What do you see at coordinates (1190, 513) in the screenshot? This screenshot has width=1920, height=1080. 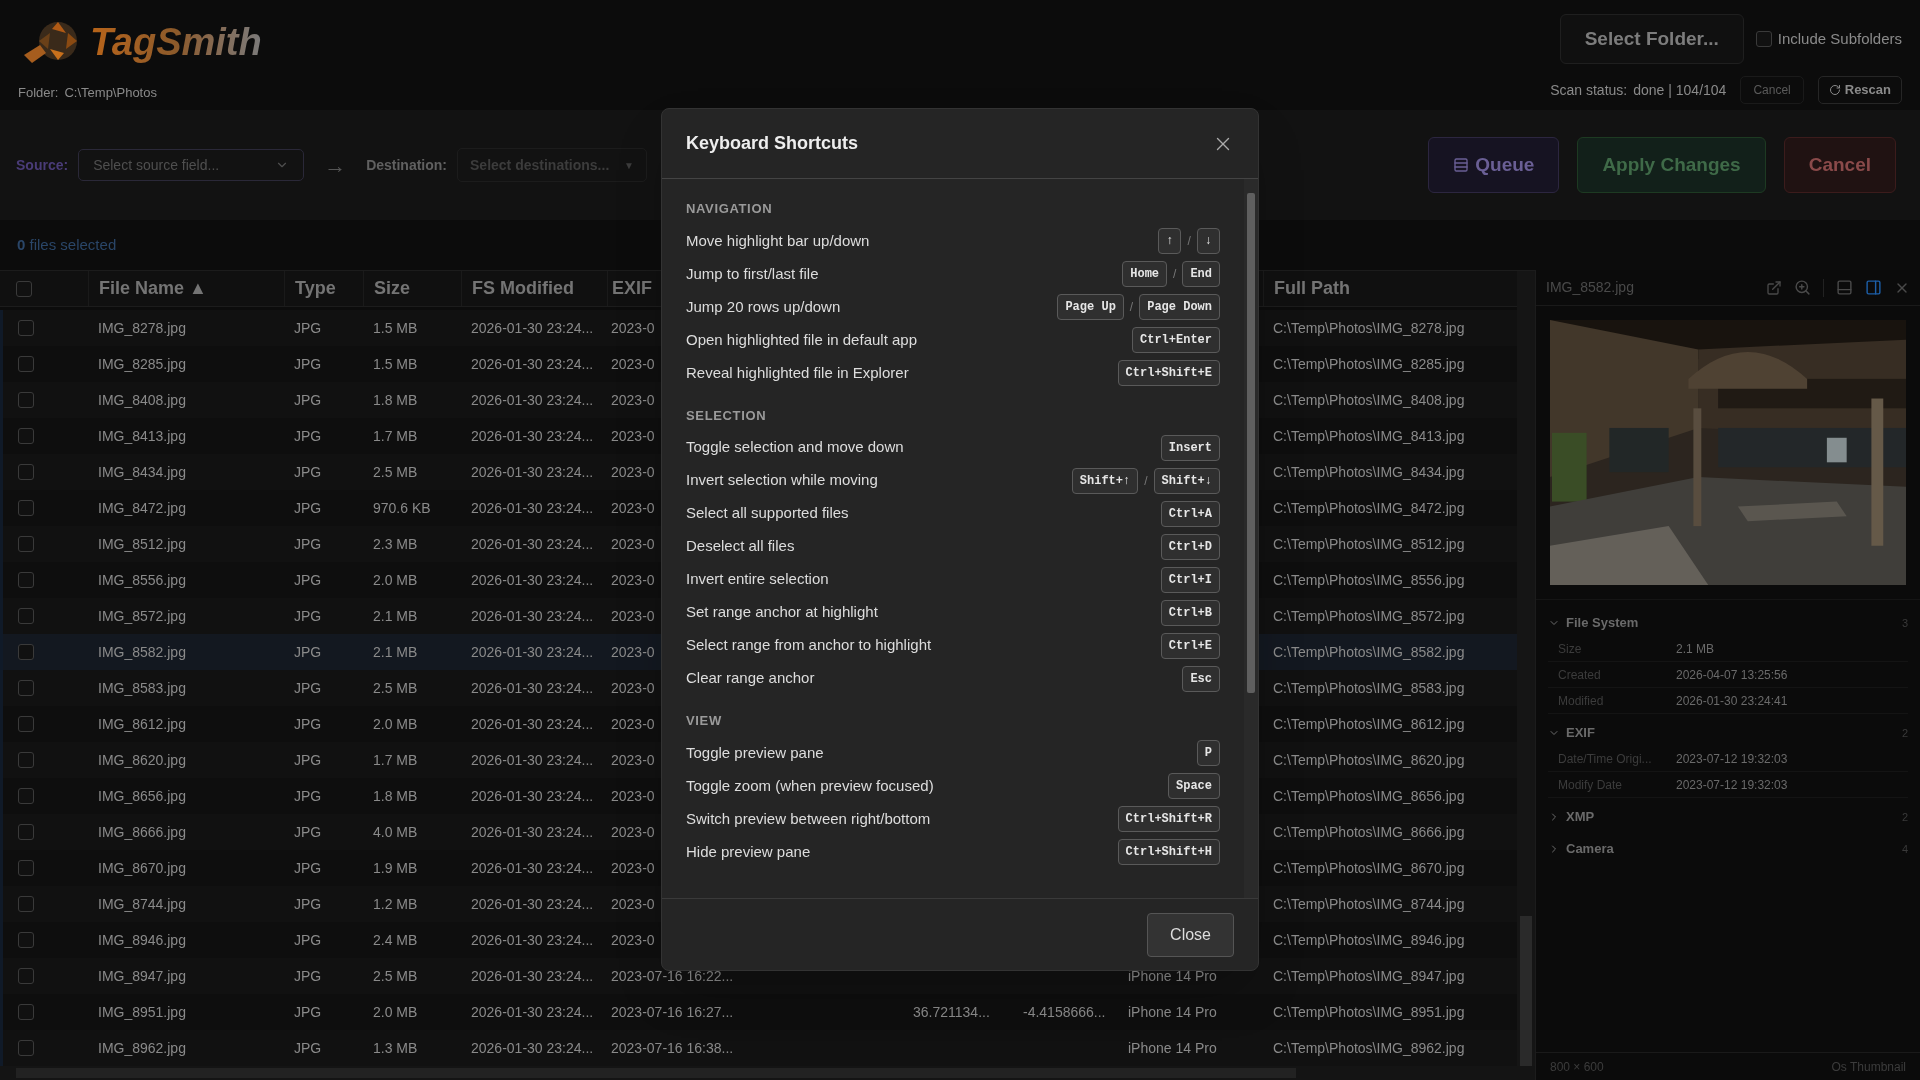 I see `key-cap: Ctrl+A` at bounding box center [1190, 513].